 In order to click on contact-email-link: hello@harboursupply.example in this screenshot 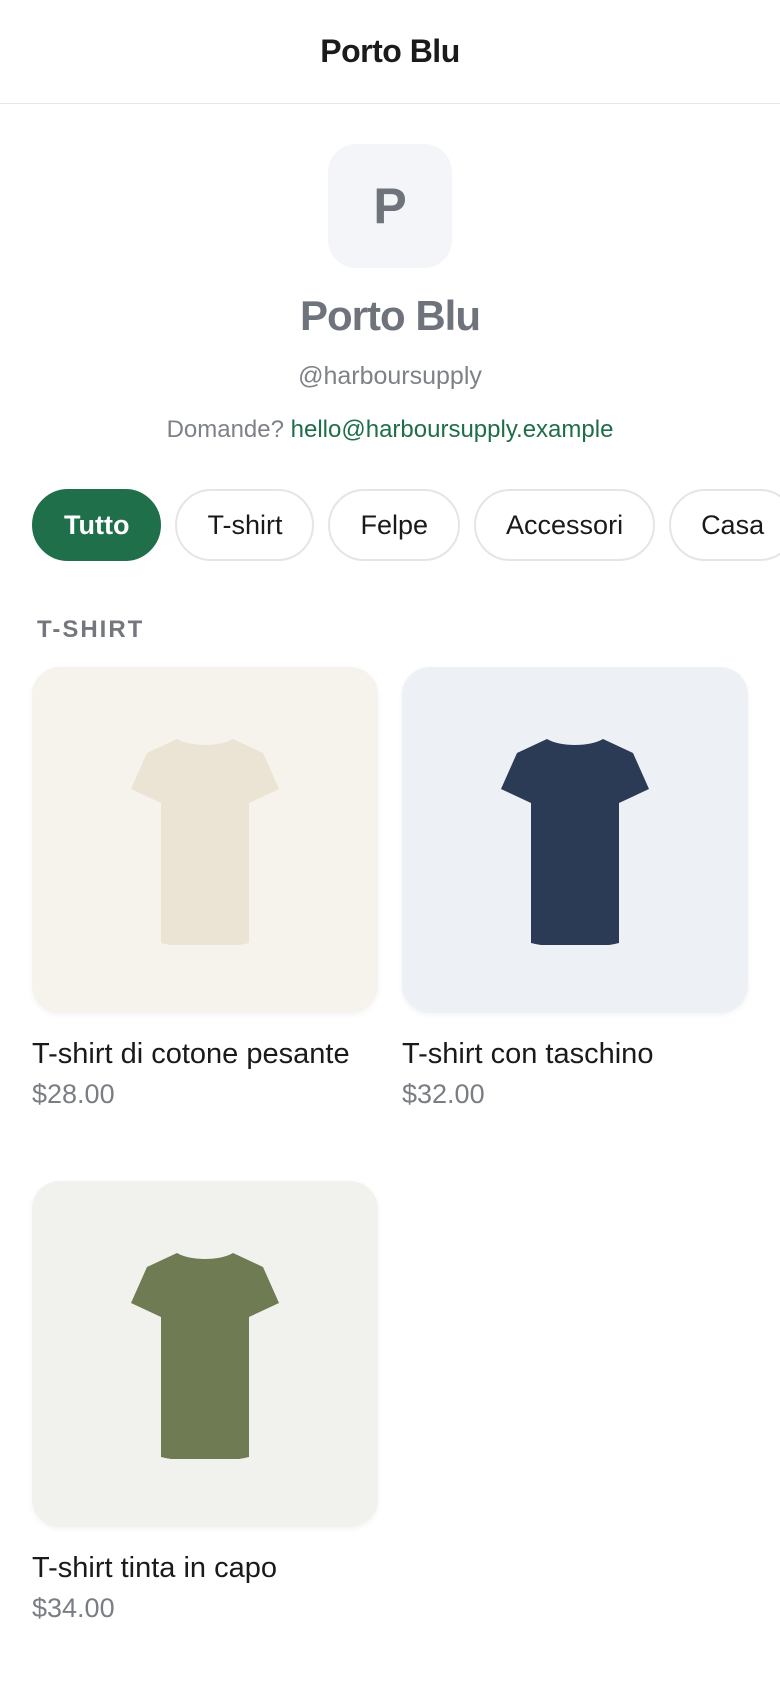, I will do `click(452, 429)`.